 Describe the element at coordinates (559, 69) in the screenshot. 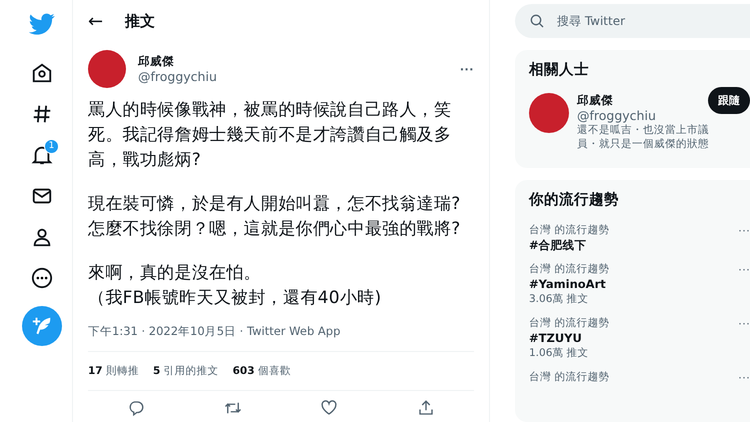

I see `card-title: 相關人士` at that location.